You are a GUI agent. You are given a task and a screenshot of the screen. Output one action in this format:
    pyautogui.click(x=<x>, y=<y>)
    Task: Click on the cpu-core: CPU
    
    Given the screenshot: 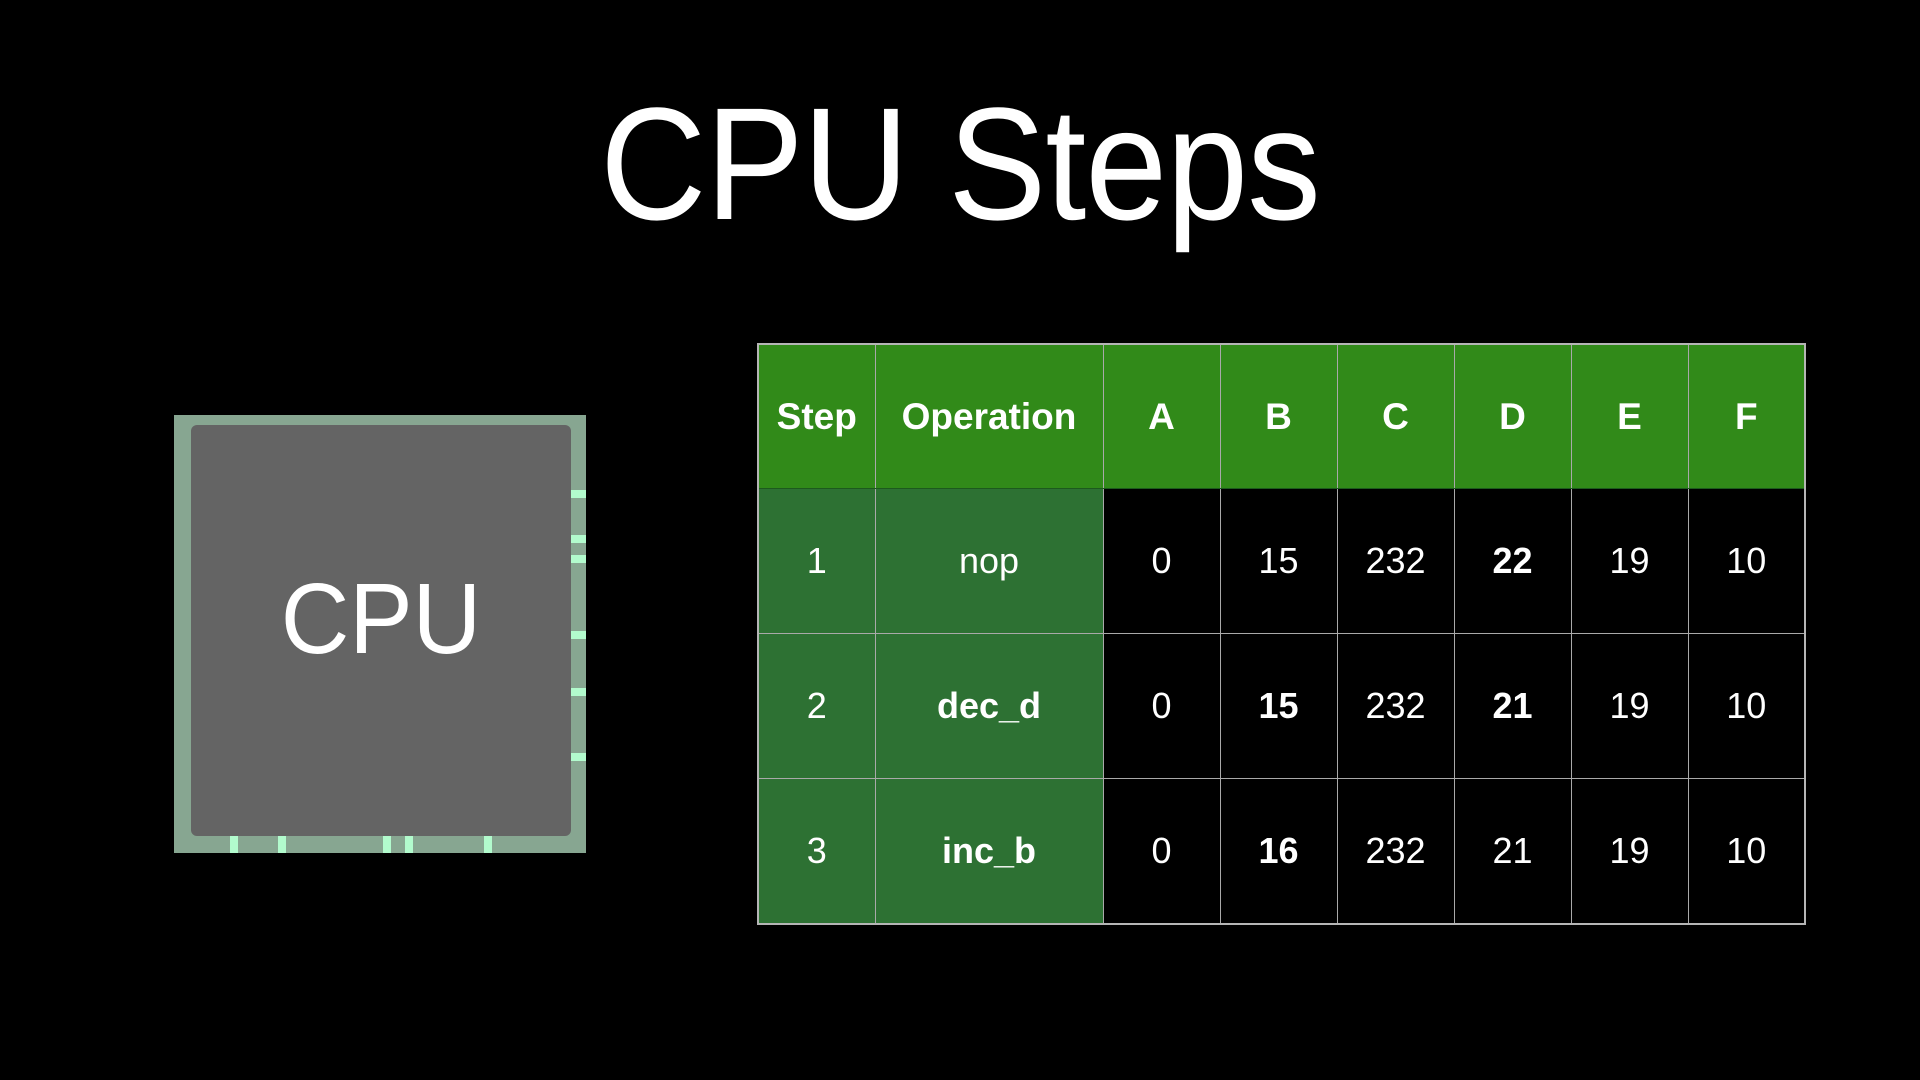 What is the action you would take?
    pyautogui.click(x=381, y=630)
    